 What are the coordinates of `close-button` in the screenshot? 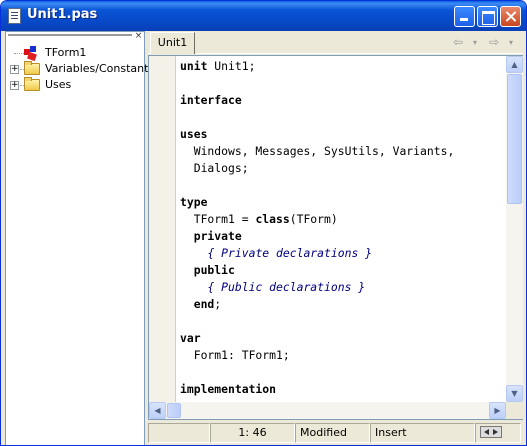 It's located at (510, 16).